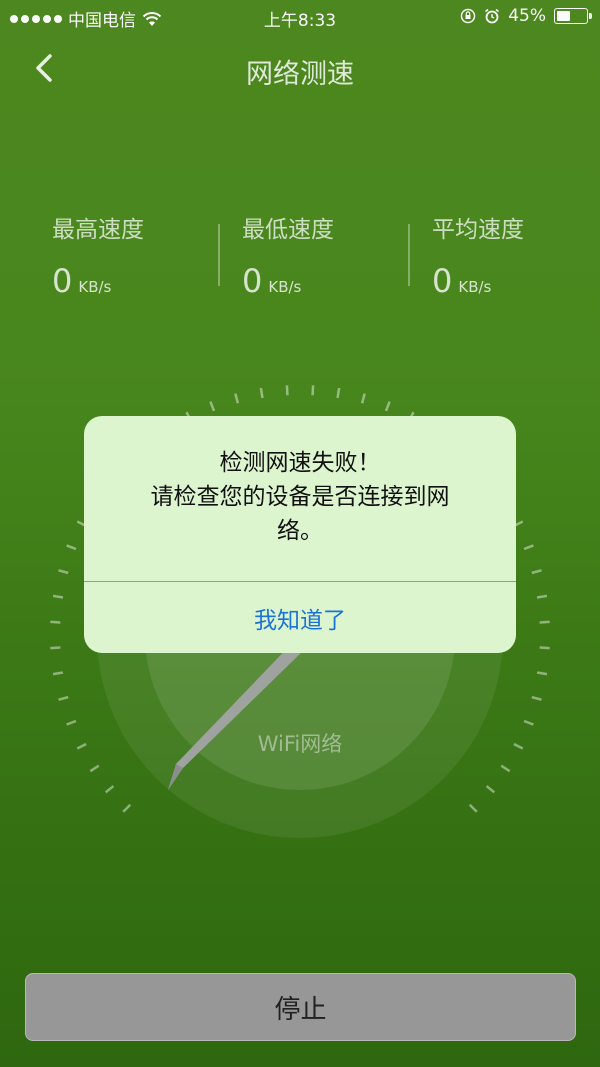  I want to click on alert-ok-button: 我知道了, so click(300, 617).